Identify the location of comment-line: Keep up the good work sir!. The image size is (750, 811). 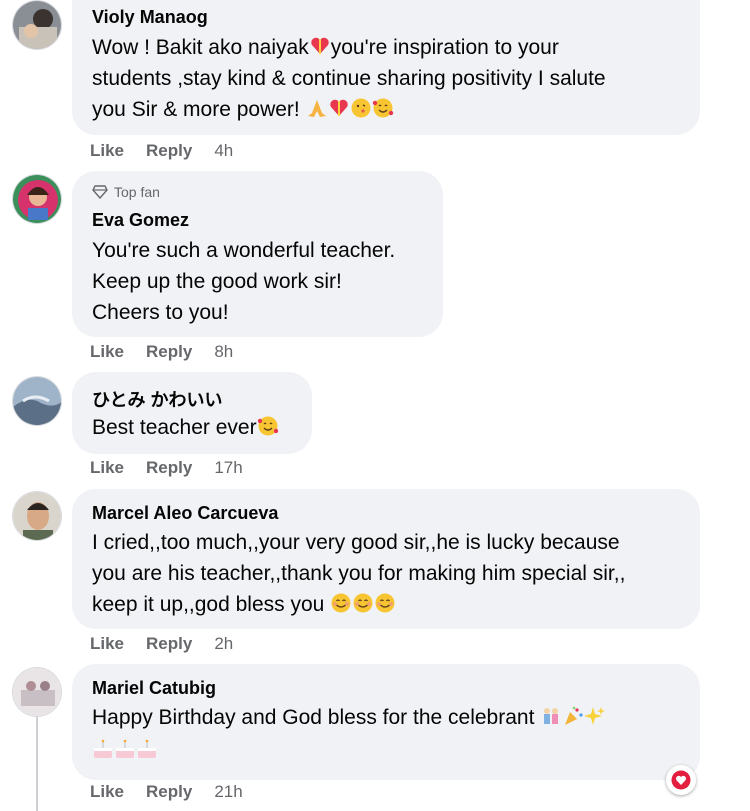
(217, 281).